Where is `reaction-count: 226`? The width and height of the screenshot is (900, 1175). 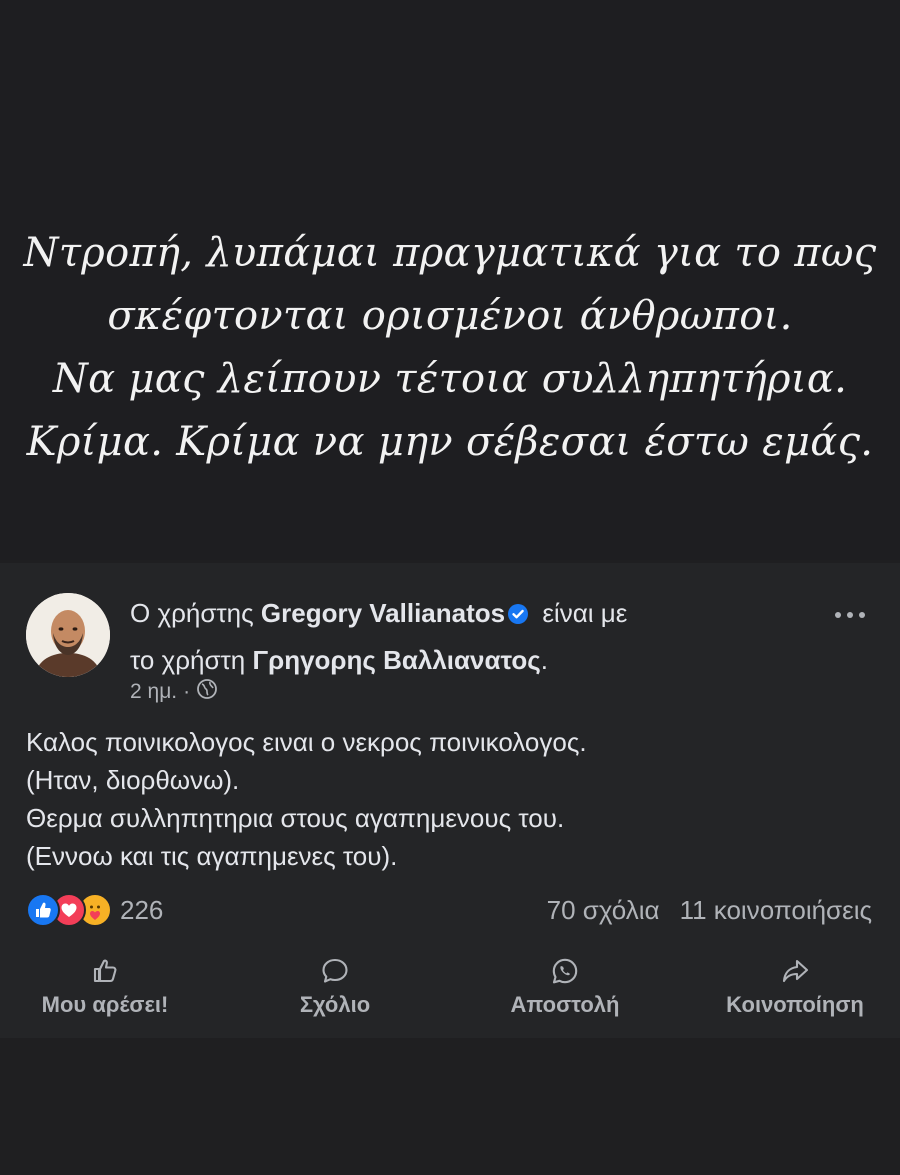 reaction-count: 226 is located at coordinates (142, 909).